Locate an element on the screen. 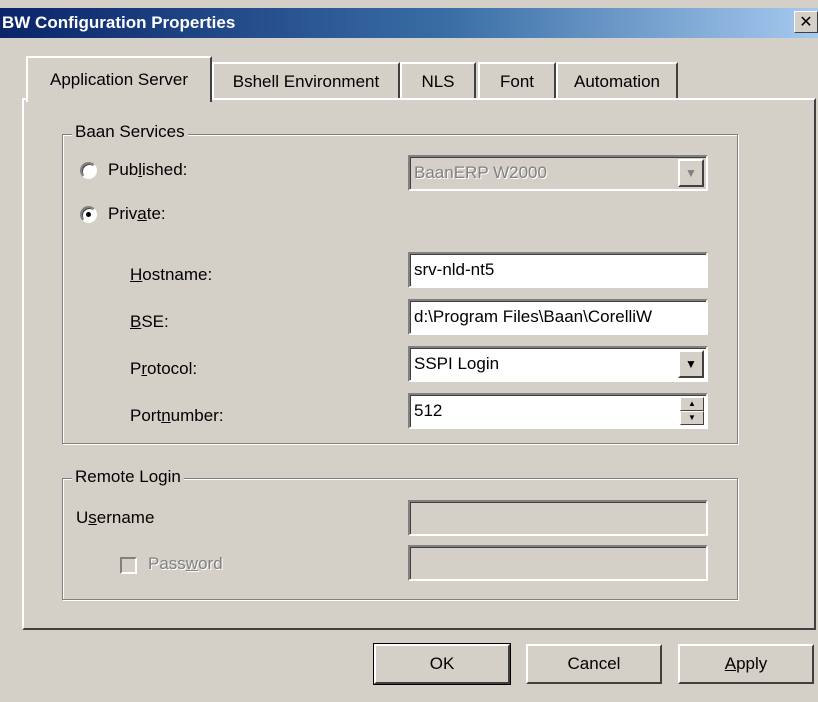 The image size is (818, 702). bse-value: d:\Program Files\Baan\CorelliW is located at coordinates (533, 316).